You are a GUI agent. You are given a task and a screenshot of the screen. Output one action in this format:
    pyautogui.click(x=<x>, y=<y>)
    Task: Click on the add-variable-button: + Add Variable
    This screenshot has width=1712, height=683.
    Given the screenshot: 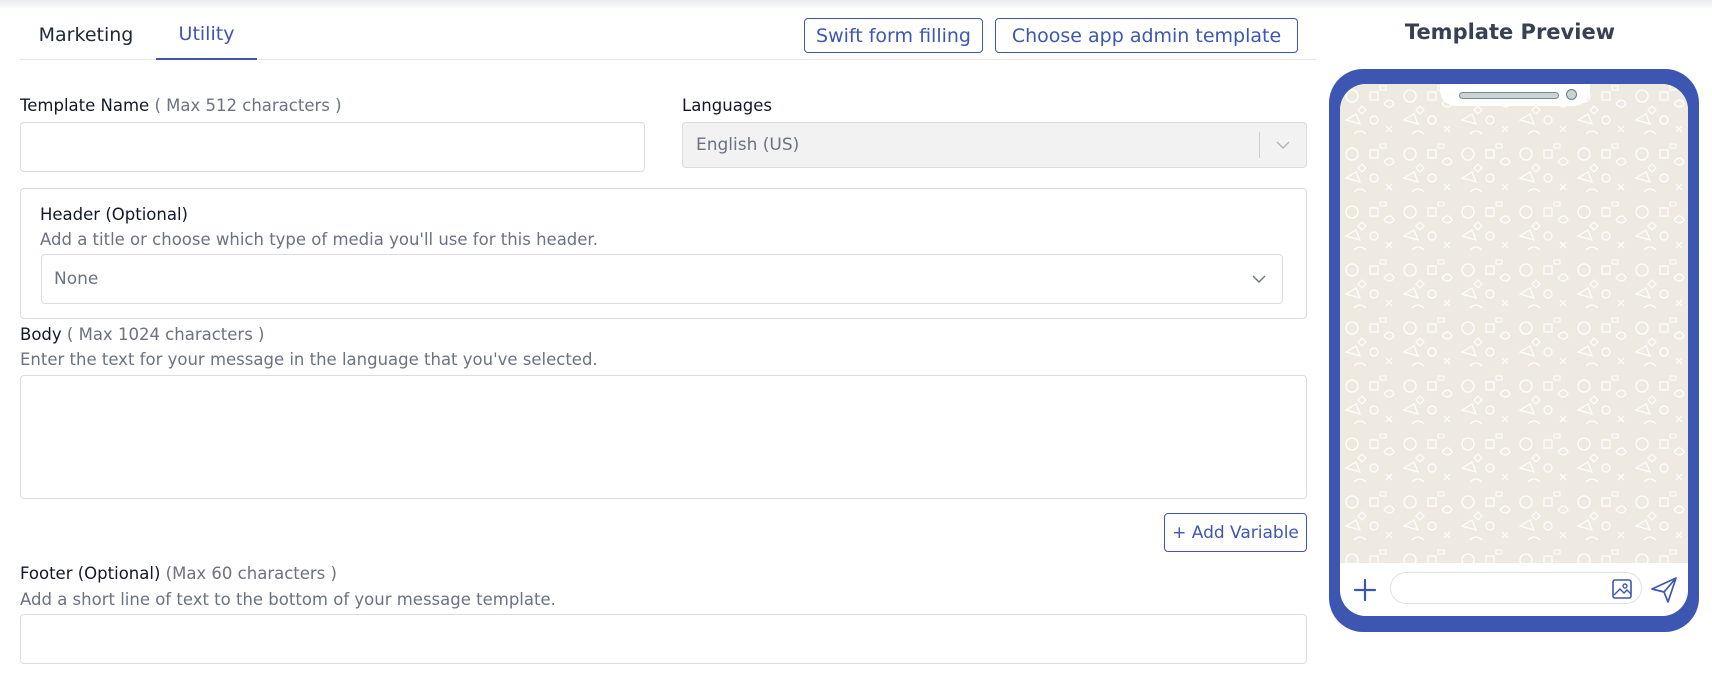 What is the action you would take?
    pyautogui.click(x=1235, y=532)
    